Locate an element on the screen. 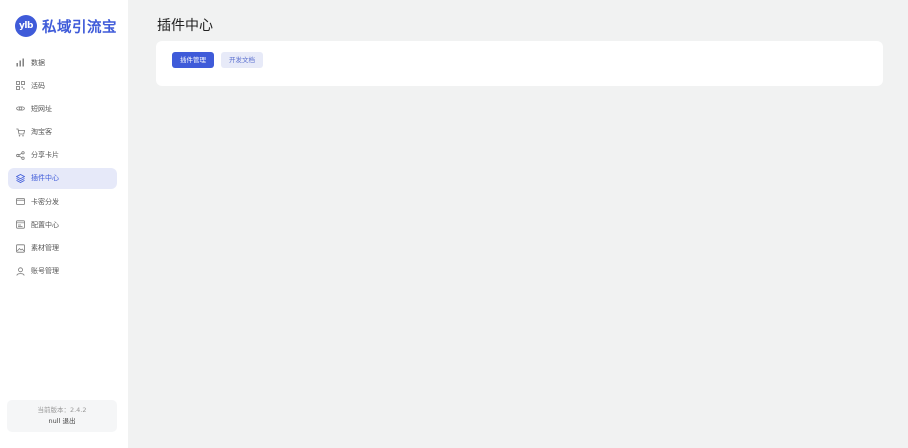 This screenshot has height=448, width=908. tab-plugin-management: 插件管理 is located at coordinates (193, 60).